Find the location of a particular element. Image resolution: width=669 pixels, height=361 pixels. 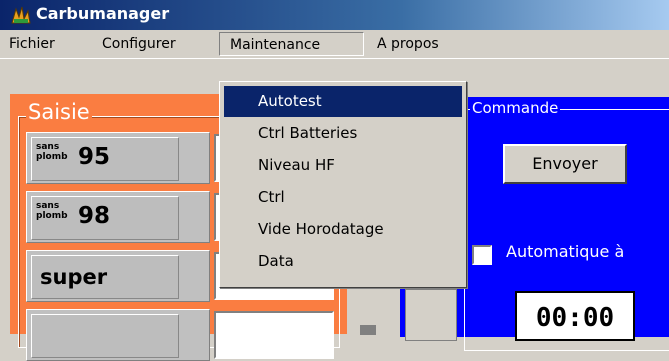

automatique-label: Automatique à is located at coordinates (565, 251).